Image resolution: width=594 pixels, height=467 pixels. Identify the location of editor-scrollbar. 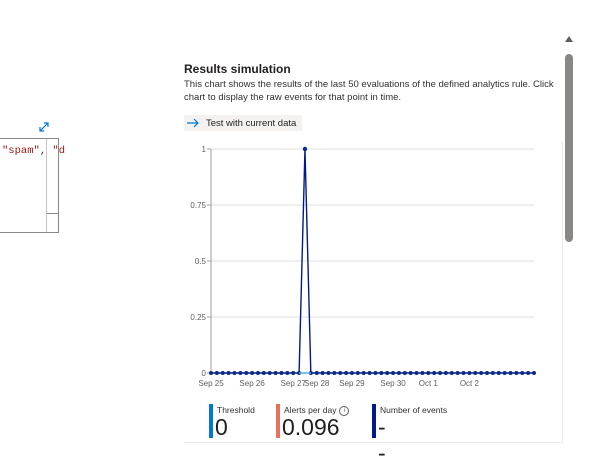
(52, 185).